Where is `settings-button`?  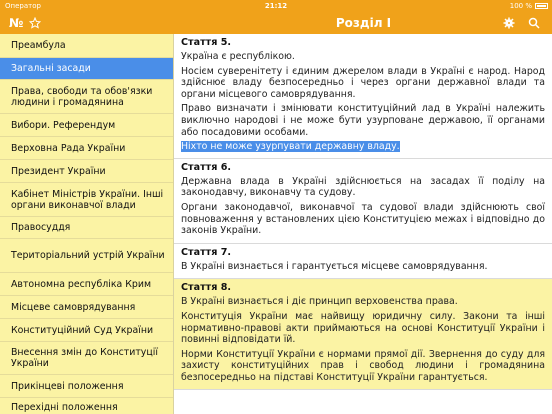
settings-button is located at coordinates (509, 23).